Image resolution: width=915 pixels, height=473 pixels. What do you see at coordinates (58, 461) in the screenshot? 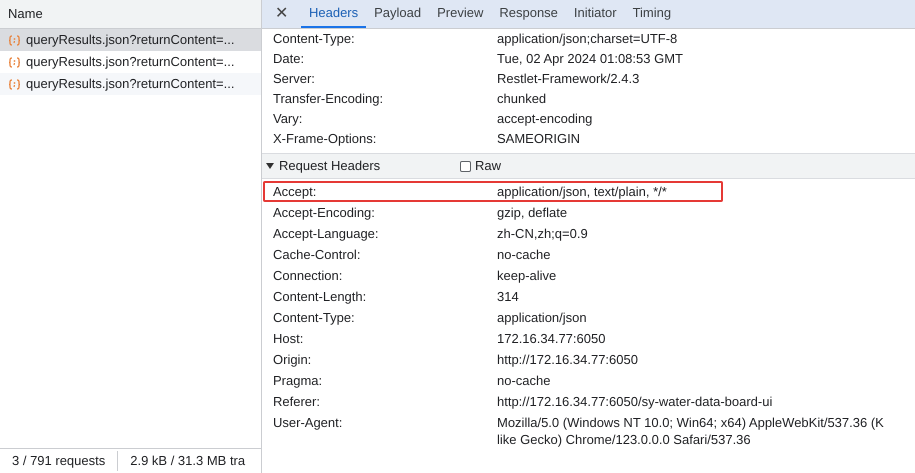
I see `status-text: 3 / 791 requests` at bounding box center [58, 461].